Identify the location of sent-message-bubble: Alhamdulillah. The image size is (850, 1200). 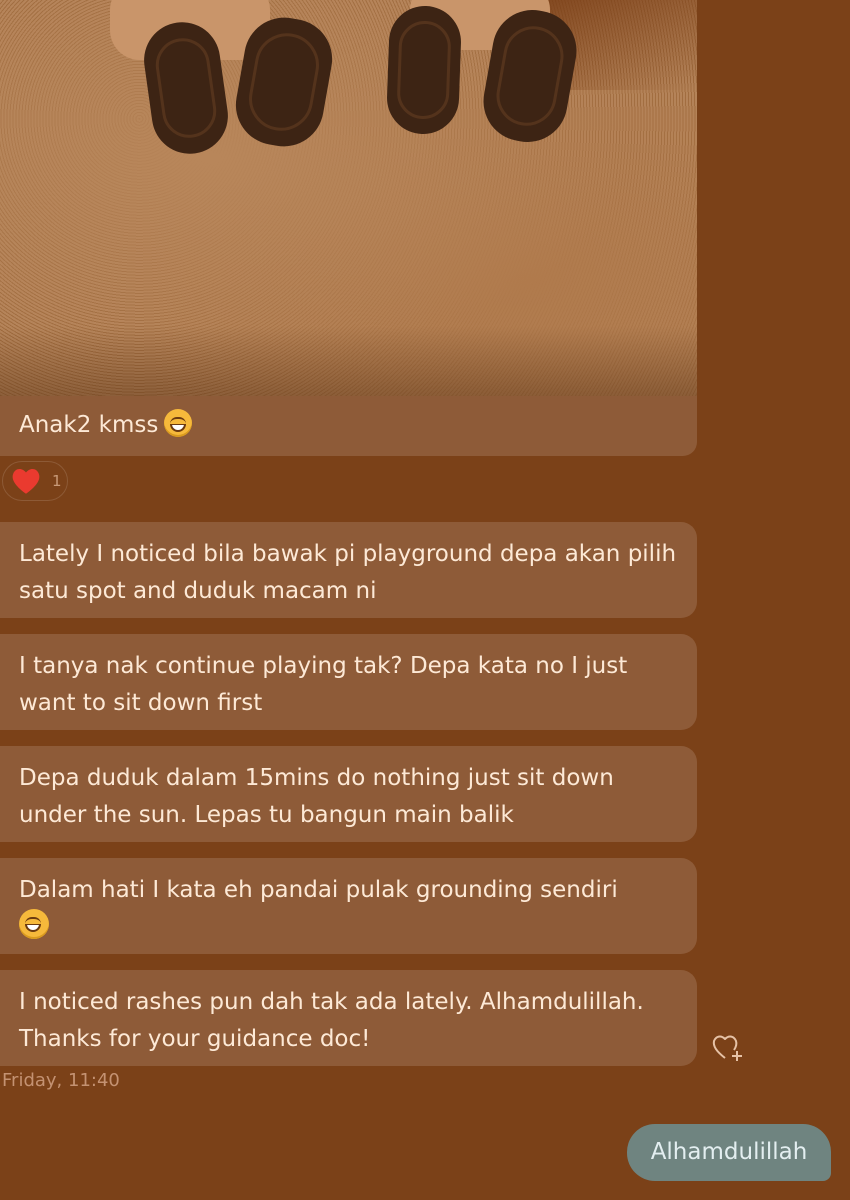
(729, 1152).